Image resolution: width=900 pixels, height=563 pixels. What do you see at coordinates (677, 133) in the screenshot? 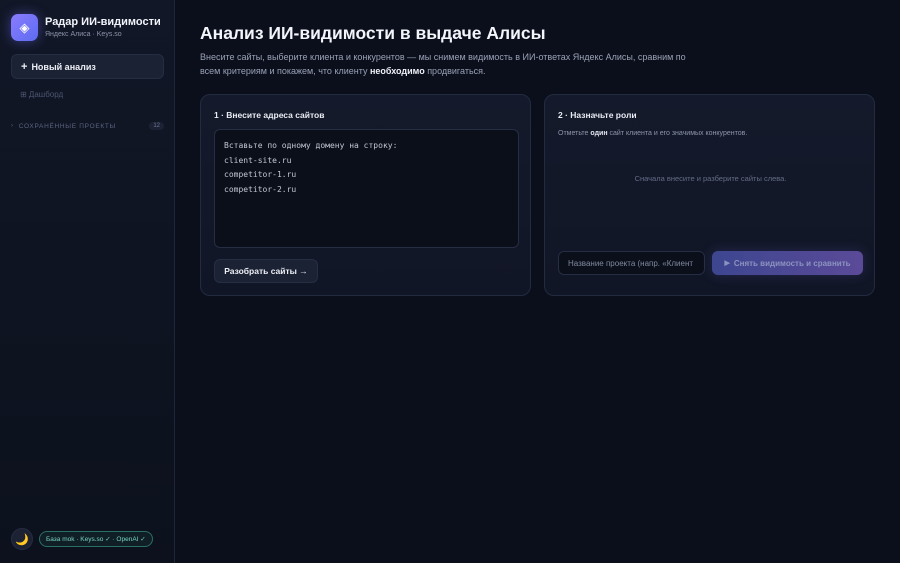
I see `roles-hint-text-end: сайт клиента и его значимых конкурентов.` at bounding box center [677, 133].